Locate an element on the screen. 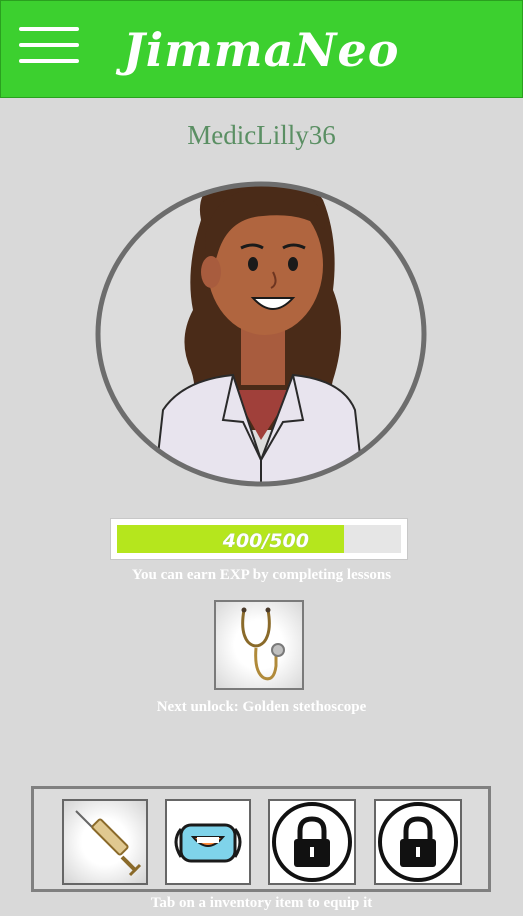 Image resolution: width=523 pixels, height=916 pixels. syringe-icon is located at coordinates (108, 843).